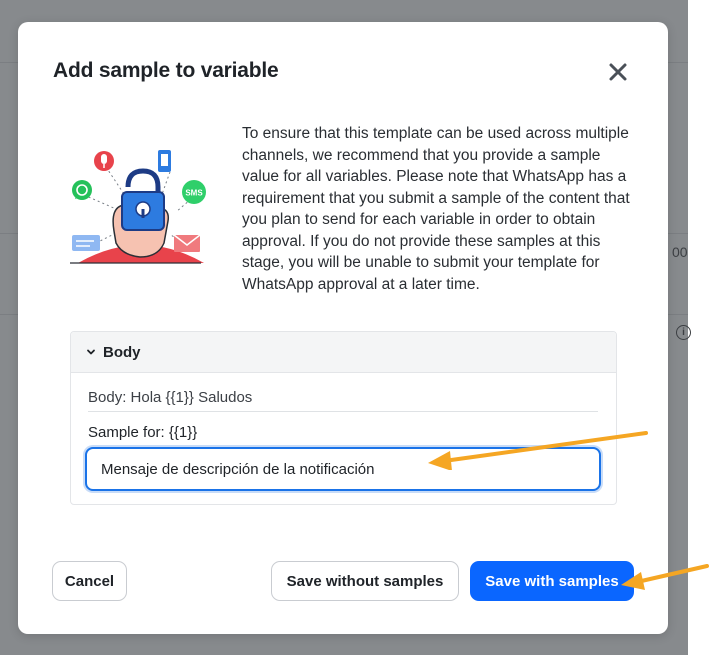 The width and height of the screenshot is (709, 655). I want to click on security-illustration: SMS, so click(141, 219).